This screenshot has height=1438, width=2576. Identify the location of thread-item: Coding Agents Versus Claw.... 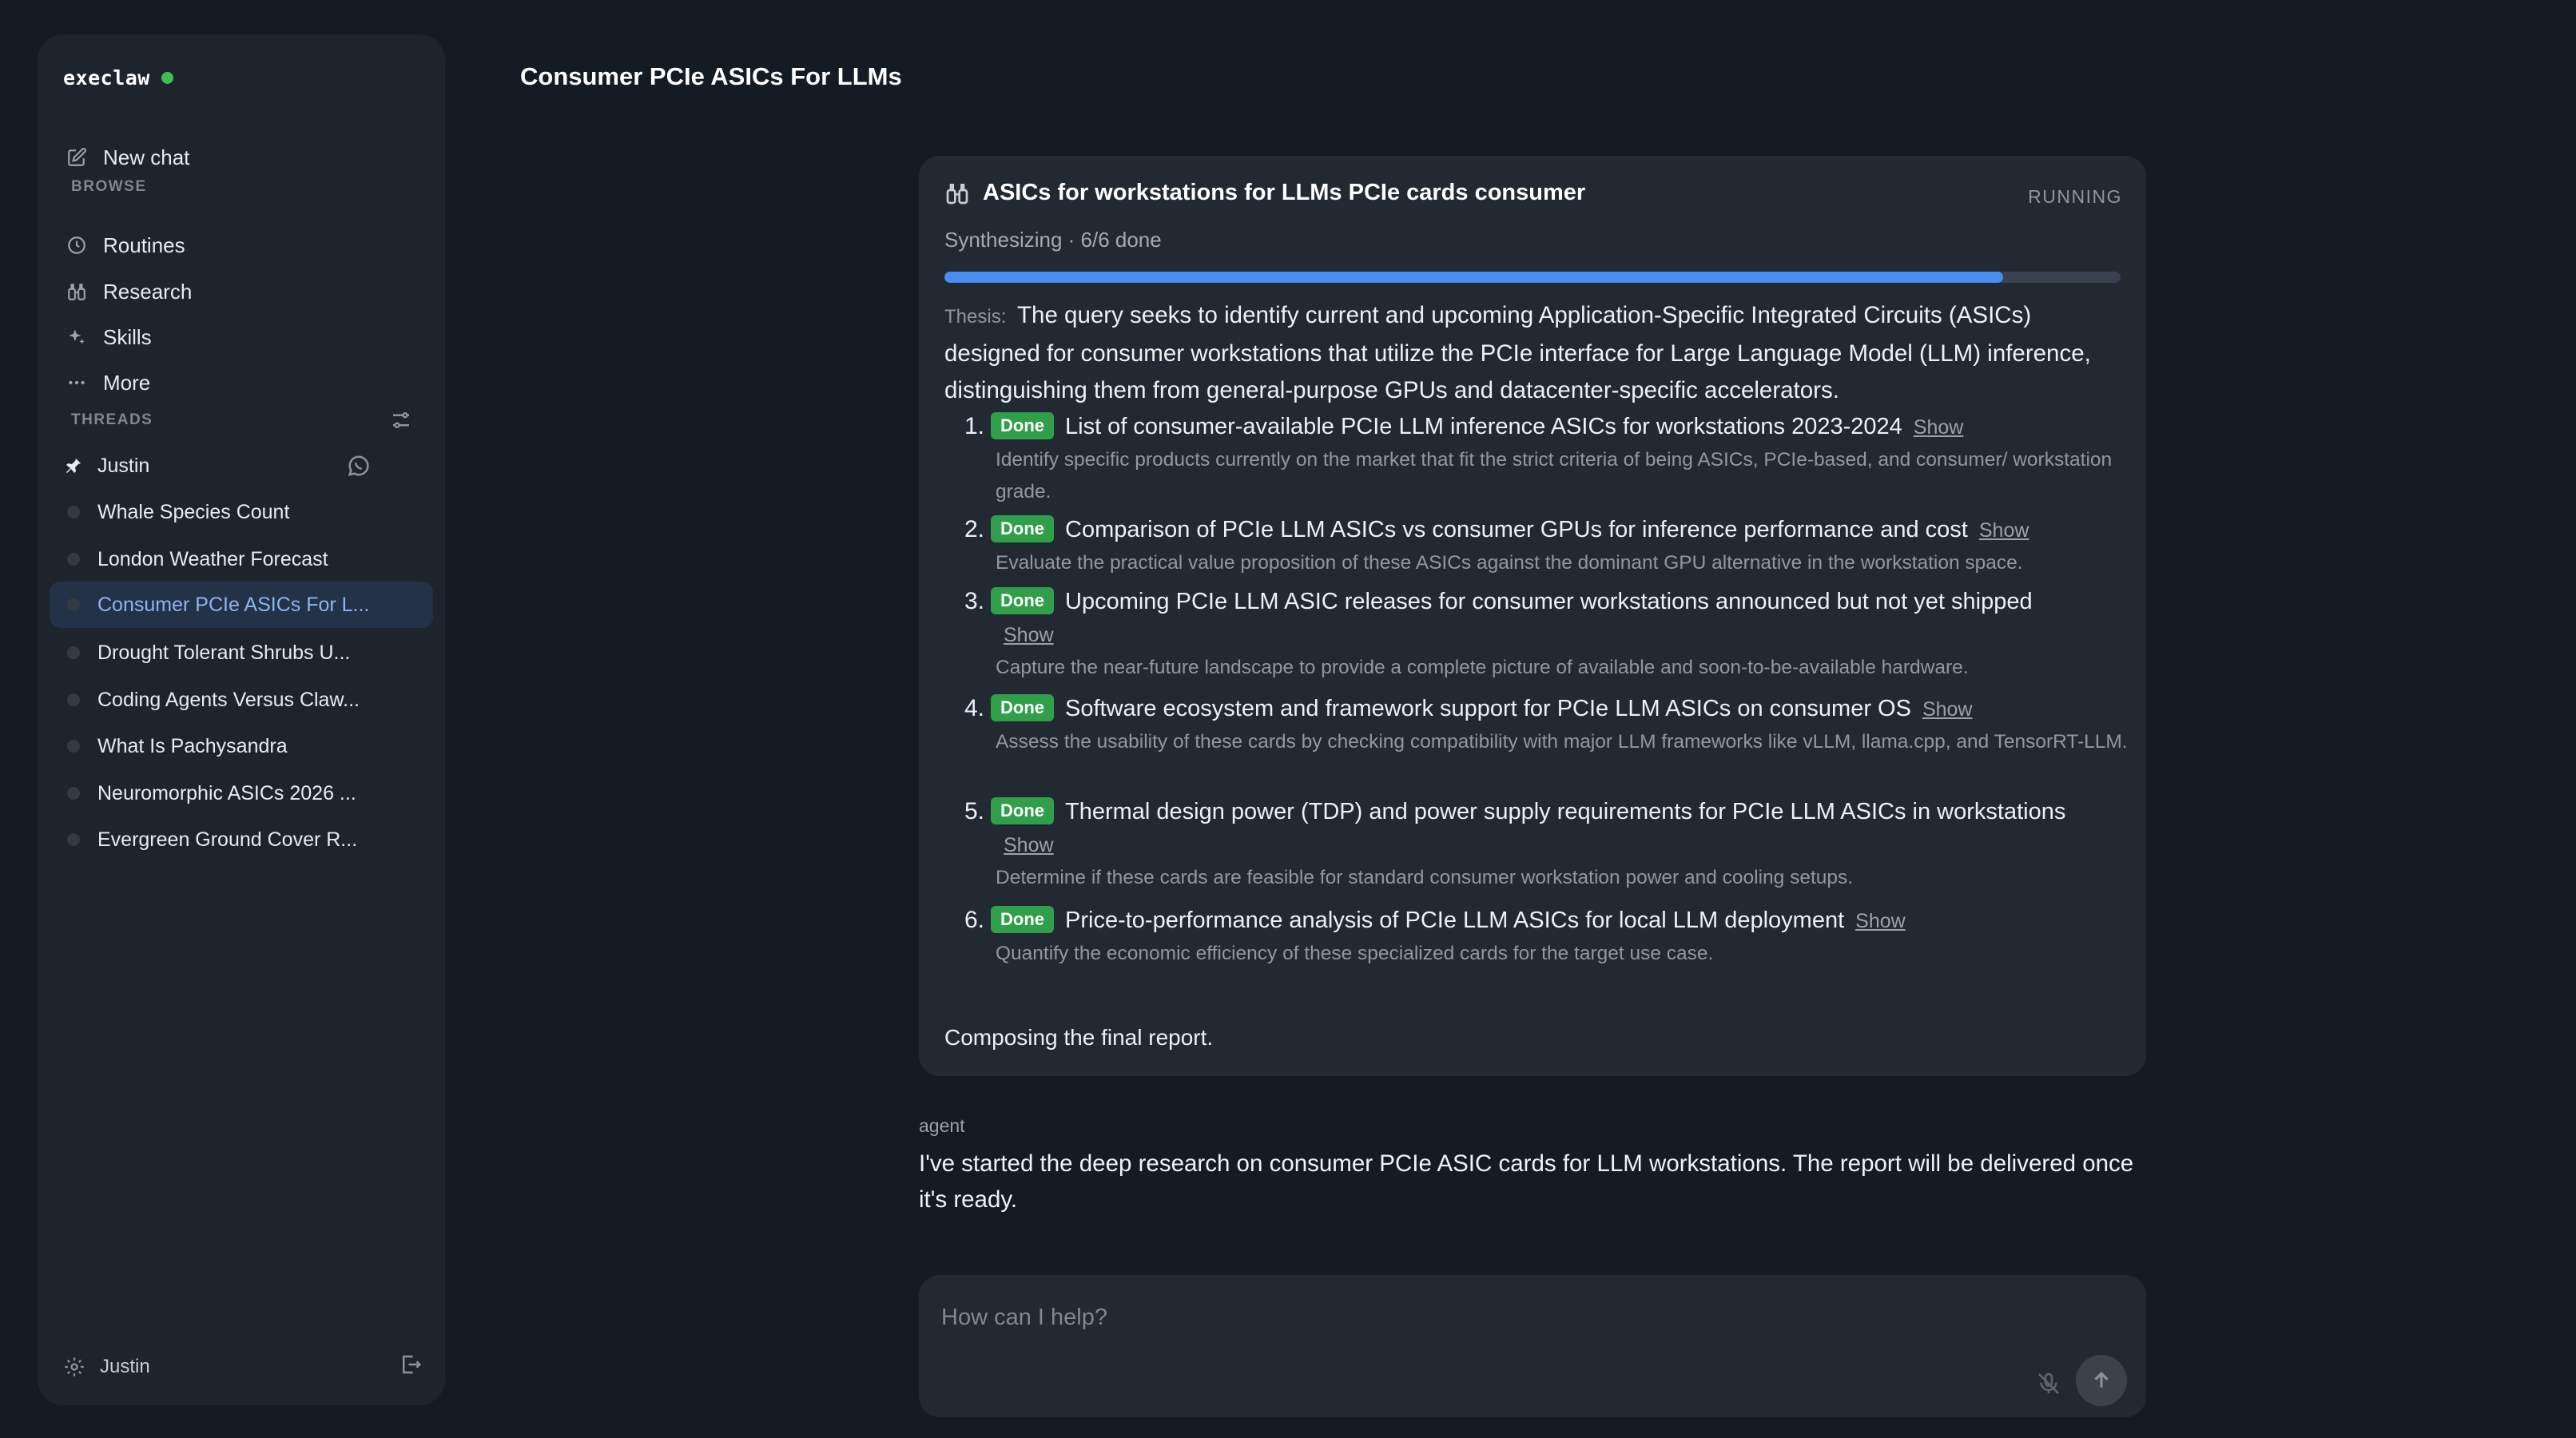
(241, 700).